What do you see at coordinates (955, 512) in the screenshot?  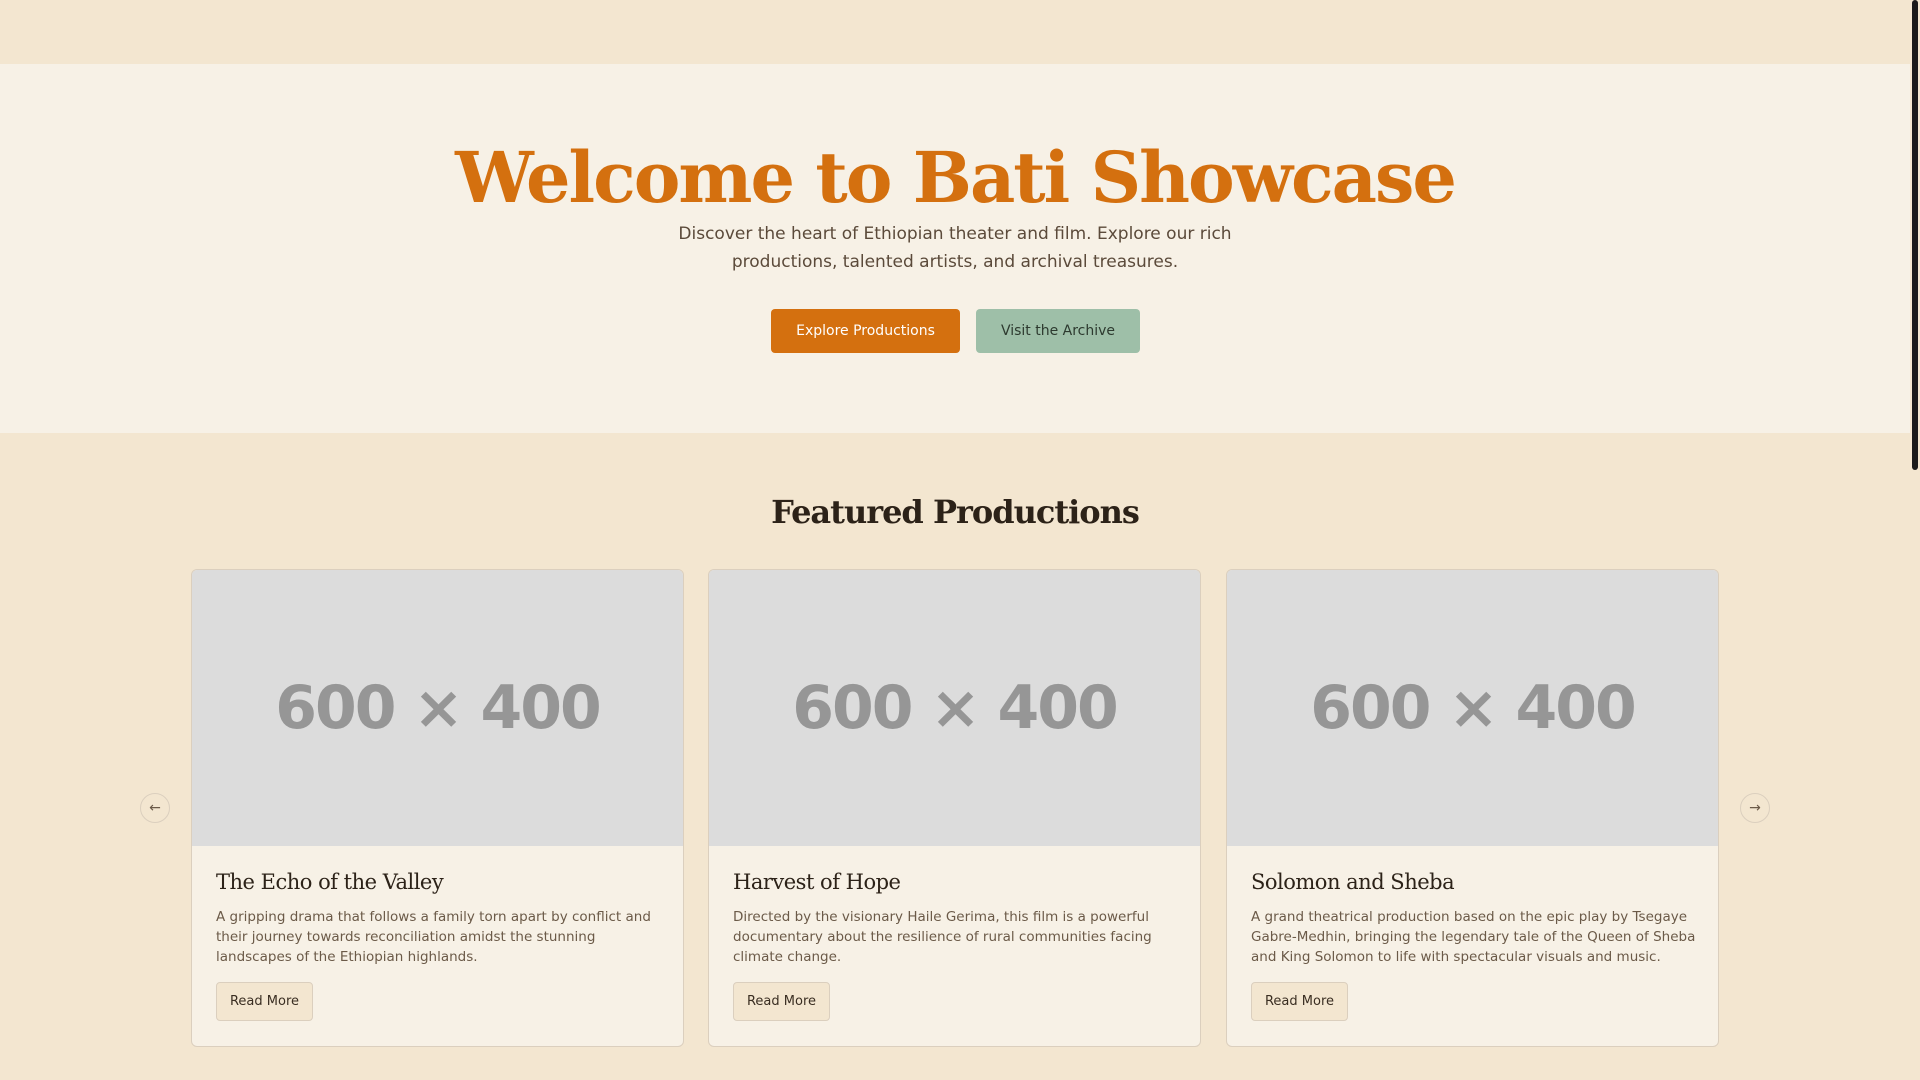 I see `section-title: Featured Productions` at bounding box center [955, 512].